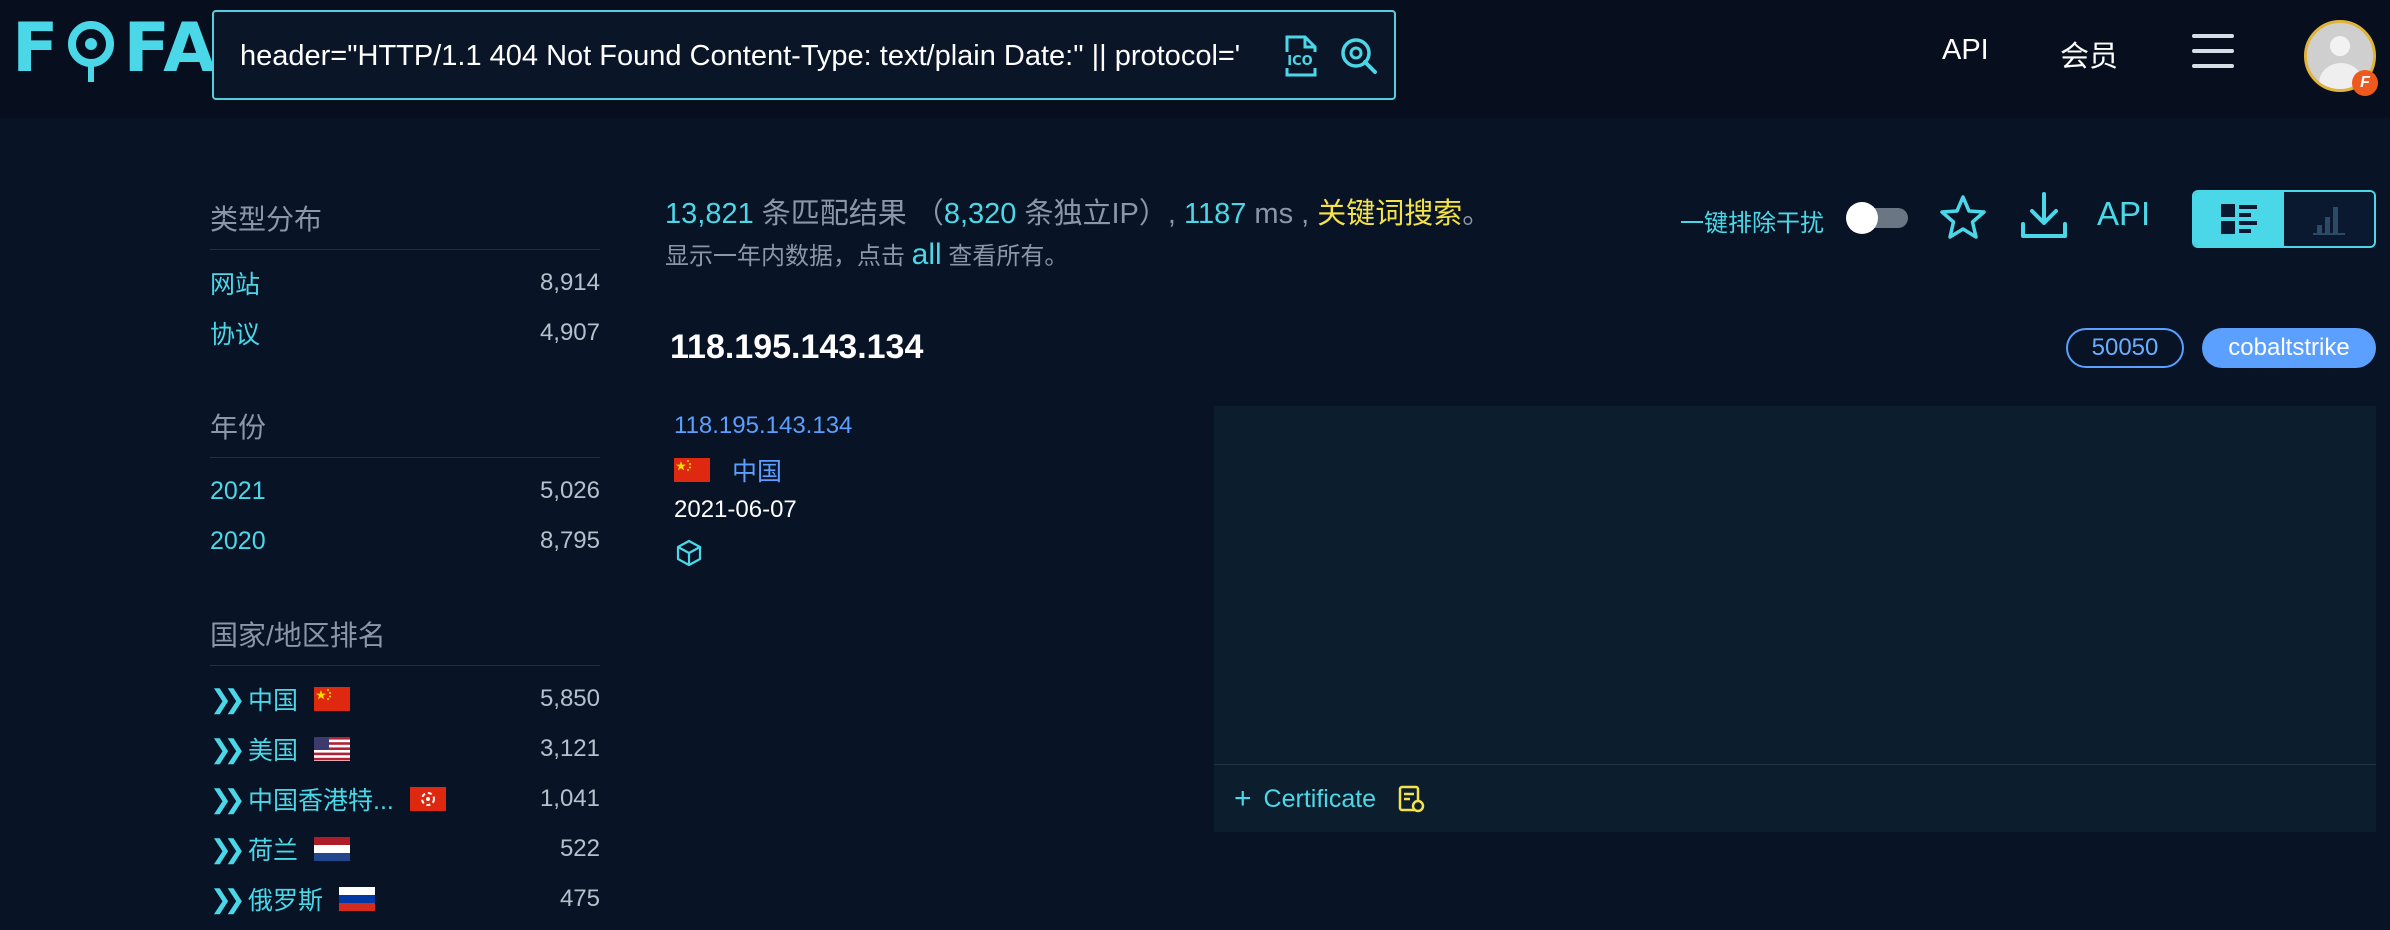 Image resolution: width=2390 pixels, height=930 pixels. What do you see at coordinates (796, 347) in the screenshot?
I see `result-ip-title: 118.195.143.134` at bounding box center [796, 347].